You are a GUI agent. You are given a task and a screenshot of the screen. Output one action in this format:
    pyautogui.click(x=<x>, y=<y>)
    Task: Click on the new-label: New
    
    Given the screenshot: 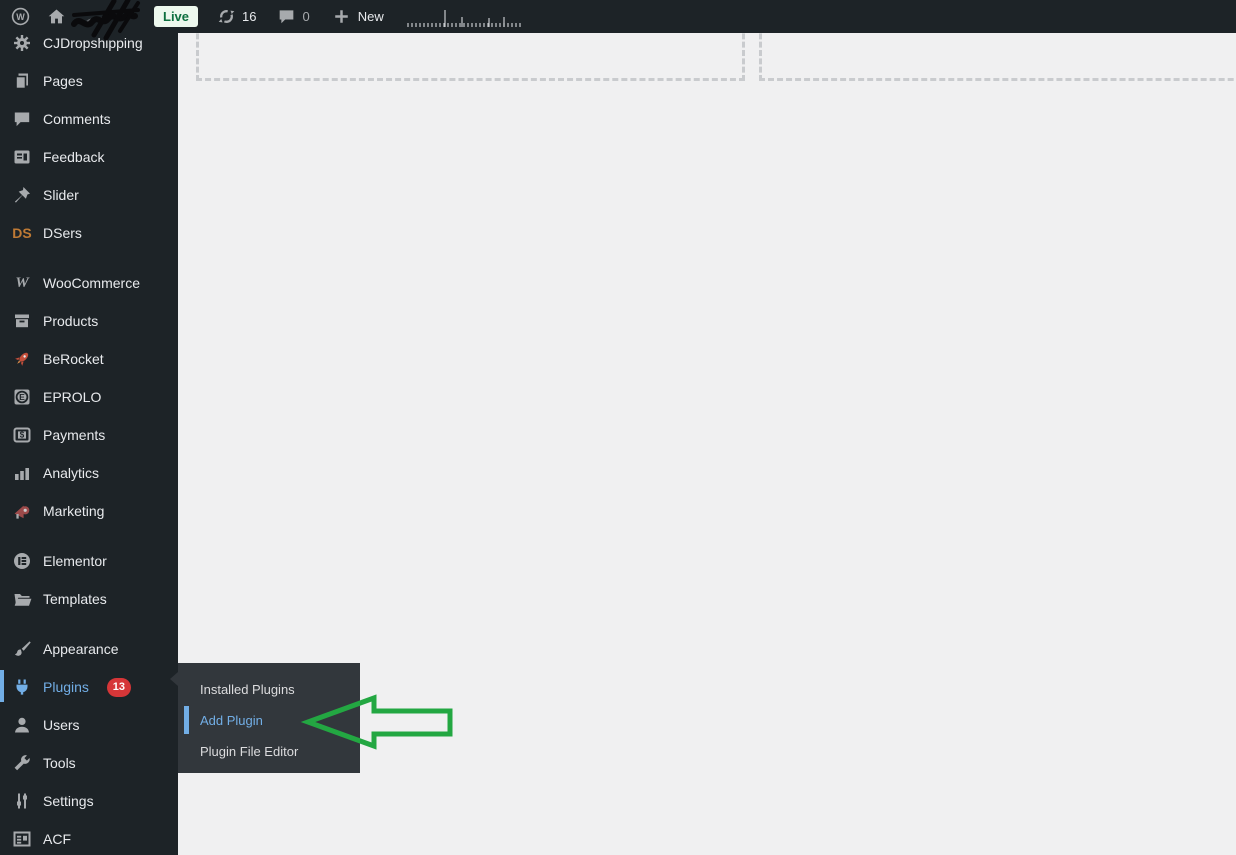 What is the action you would take?
    pyautogui.click(x=370, y=16)
    